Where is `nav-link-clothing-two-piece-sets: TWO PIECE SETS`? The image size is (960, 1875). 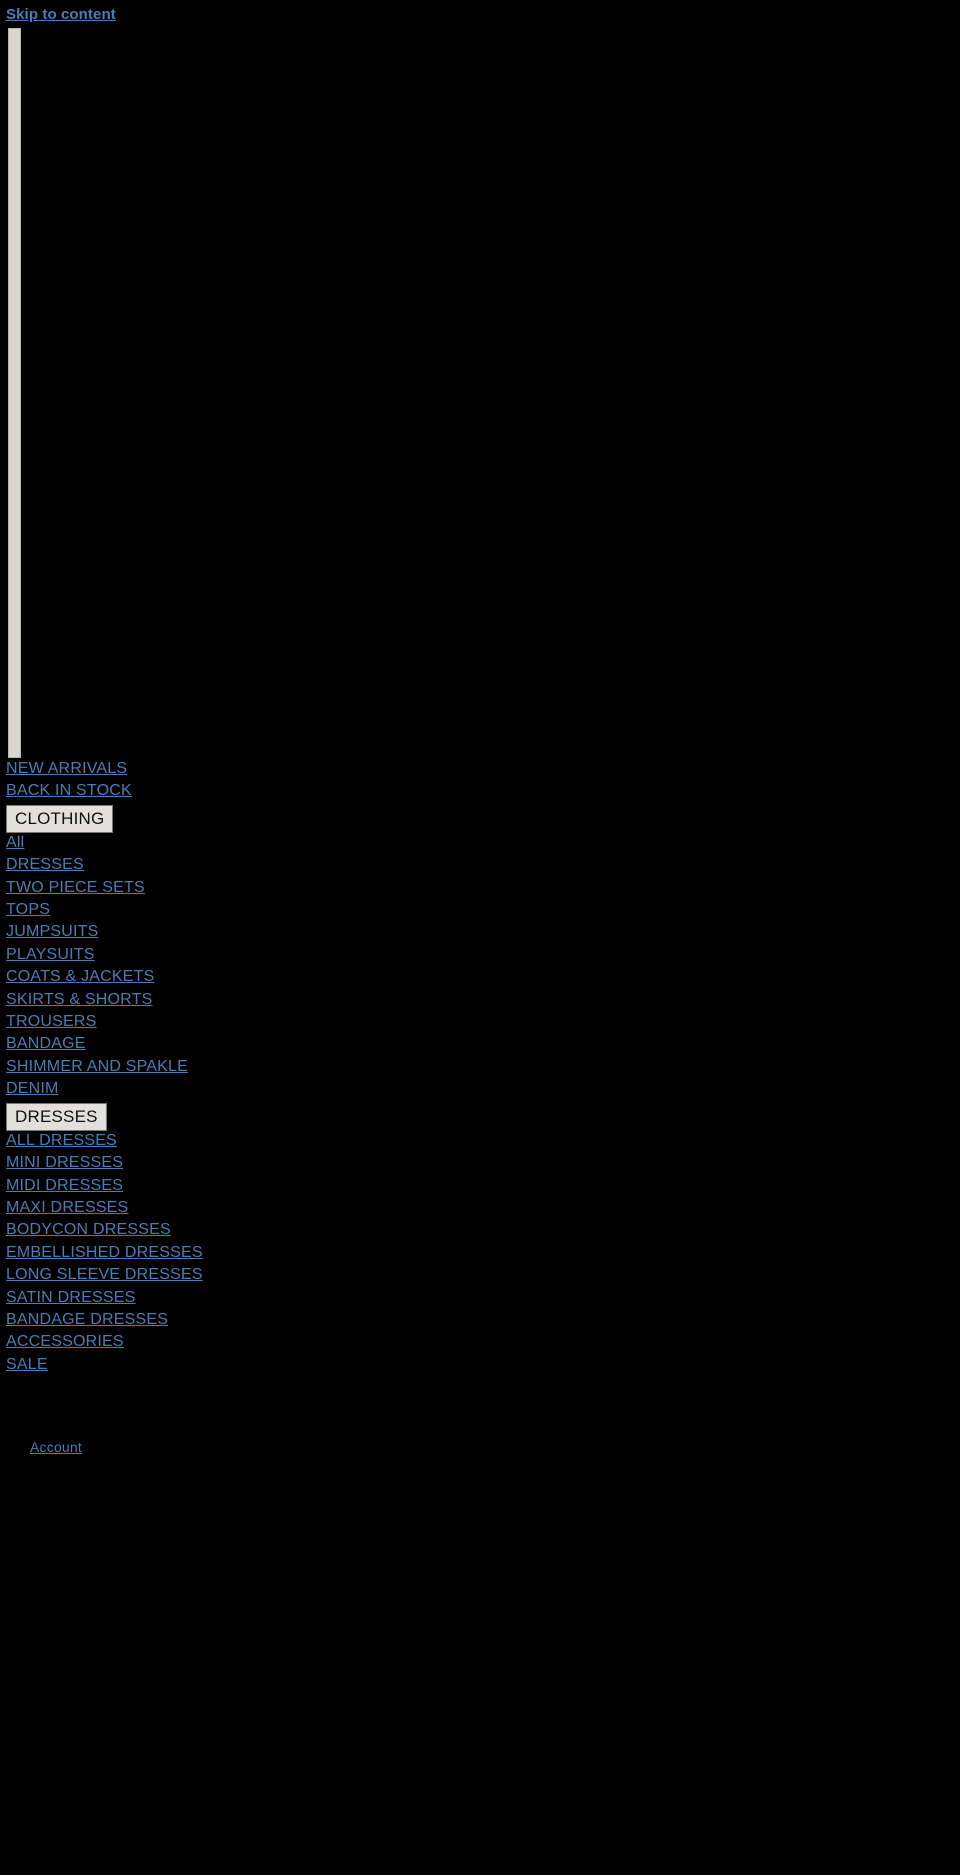
nav-link-clothing-two-piece-sets: TWO PIECE SETS is located at coordinates (72, 888).